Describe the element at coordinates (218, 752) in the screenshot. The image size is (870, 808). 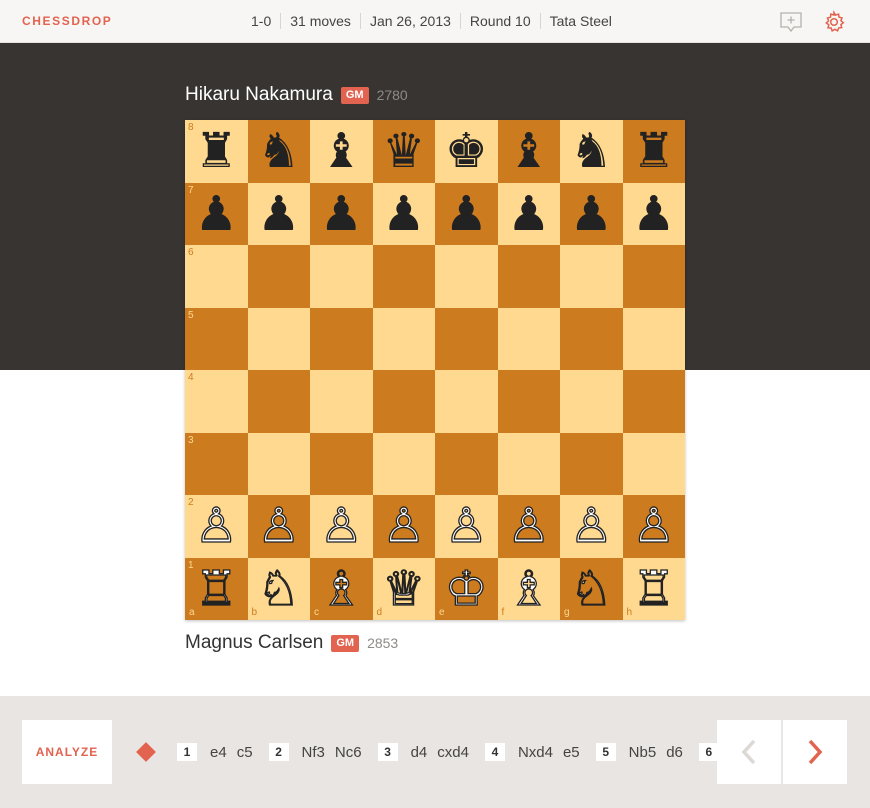
I see `move-white: e4` at that location.